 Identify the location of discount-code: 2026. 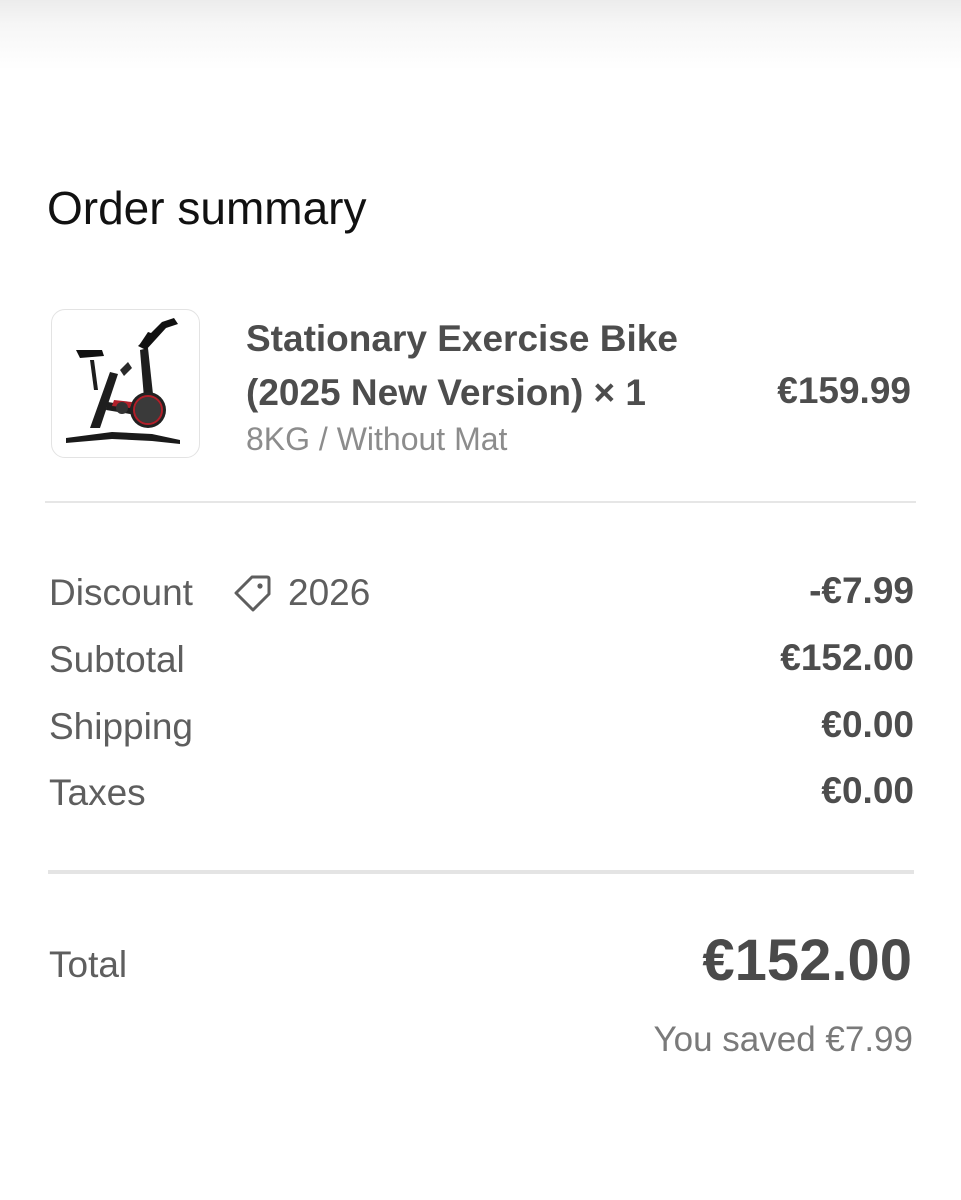
(329, 592).